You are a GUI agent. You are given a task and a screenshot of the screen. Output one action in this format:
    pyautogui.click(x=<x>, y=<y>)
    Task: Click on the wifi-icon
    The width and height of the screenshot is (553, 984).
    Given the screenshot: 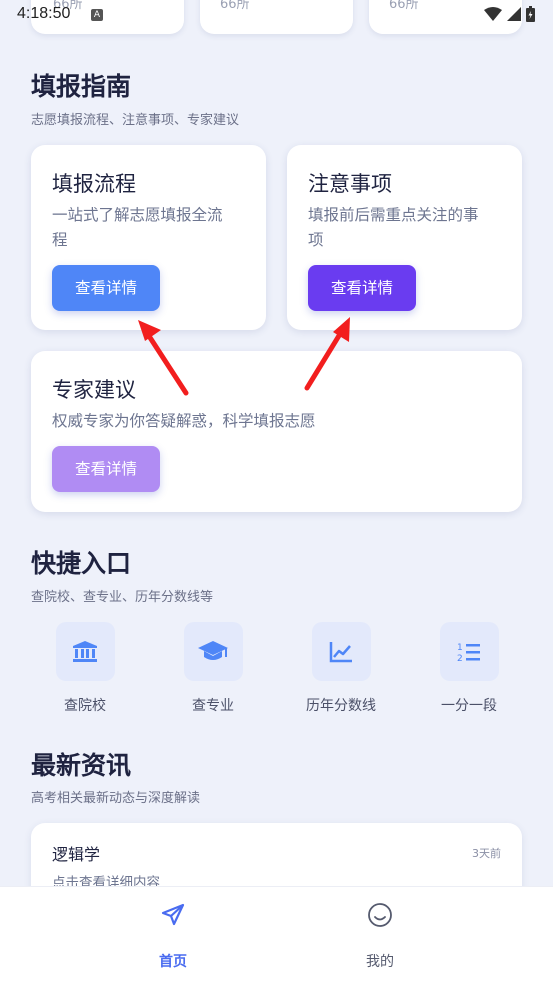 What is the action you would take?
    pyautogui.click(x=493, y=14)
    